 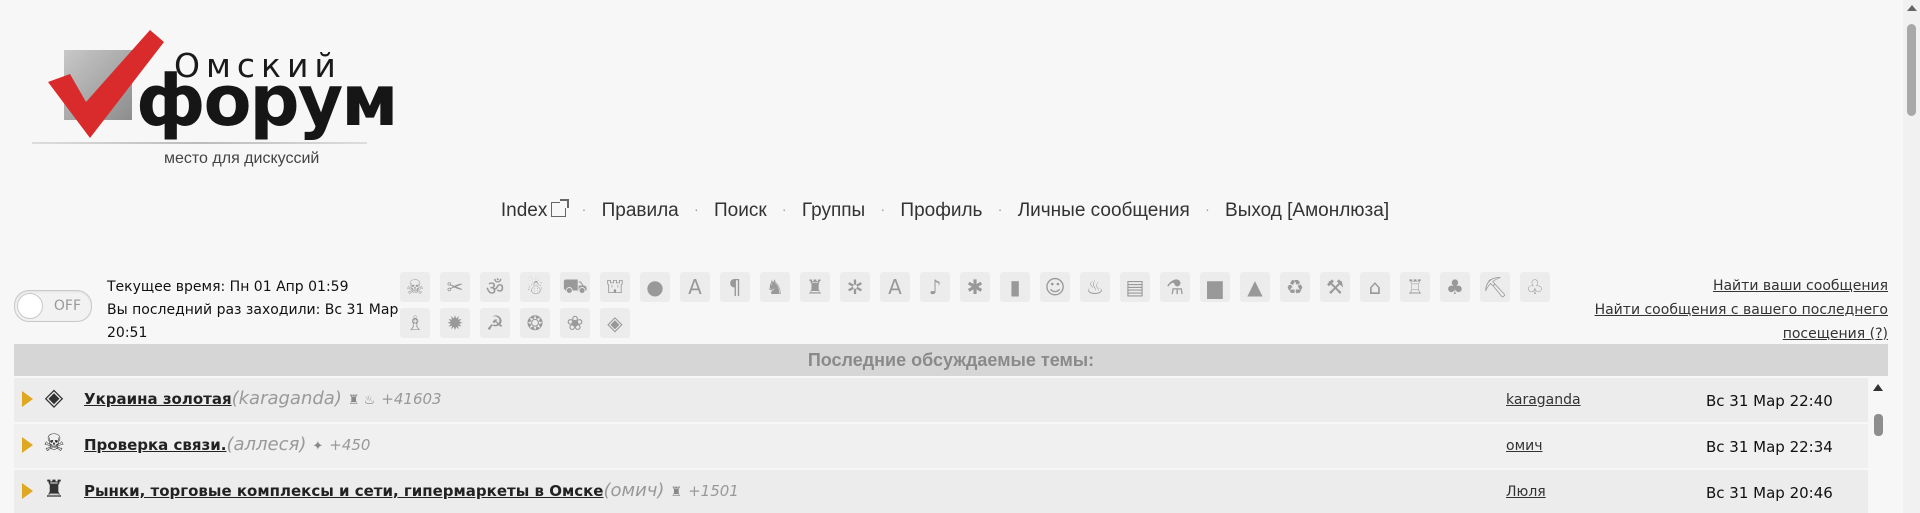 I want to click on paper-icon: ▤, so click(x=1135, y=287).